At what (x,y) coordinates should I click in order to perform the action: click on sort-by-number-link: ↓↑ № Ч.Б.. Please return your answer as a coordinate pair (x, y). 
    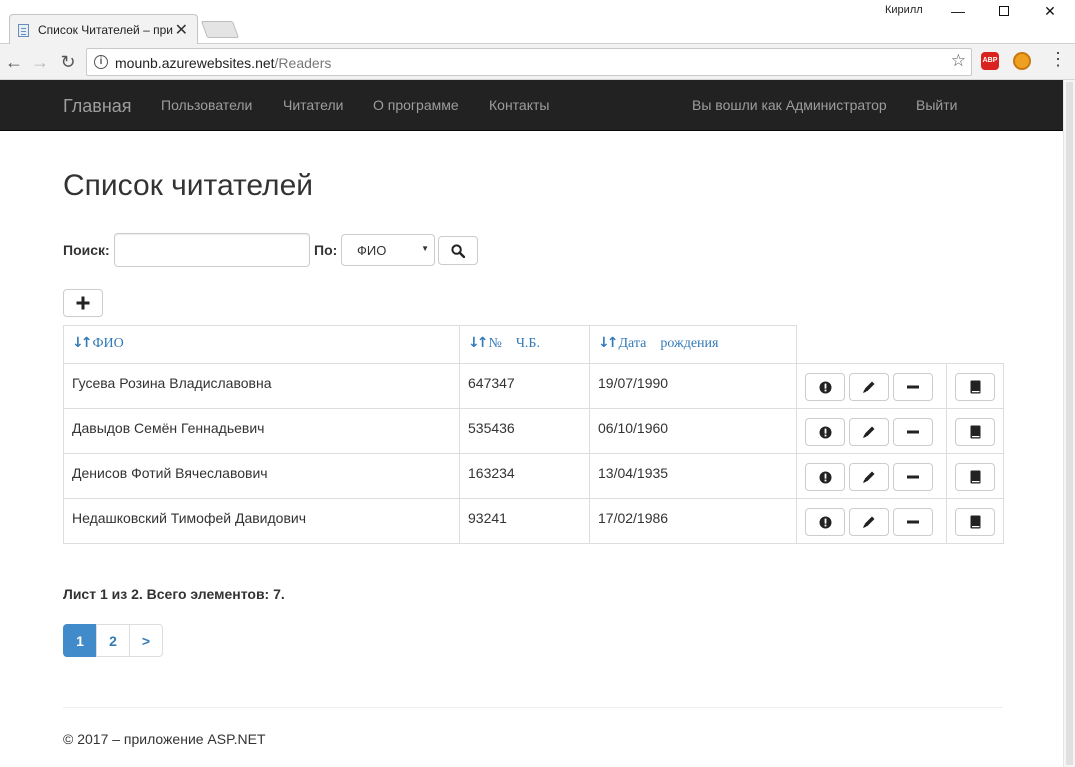
    Looking at the image, I should click on (524, 339).